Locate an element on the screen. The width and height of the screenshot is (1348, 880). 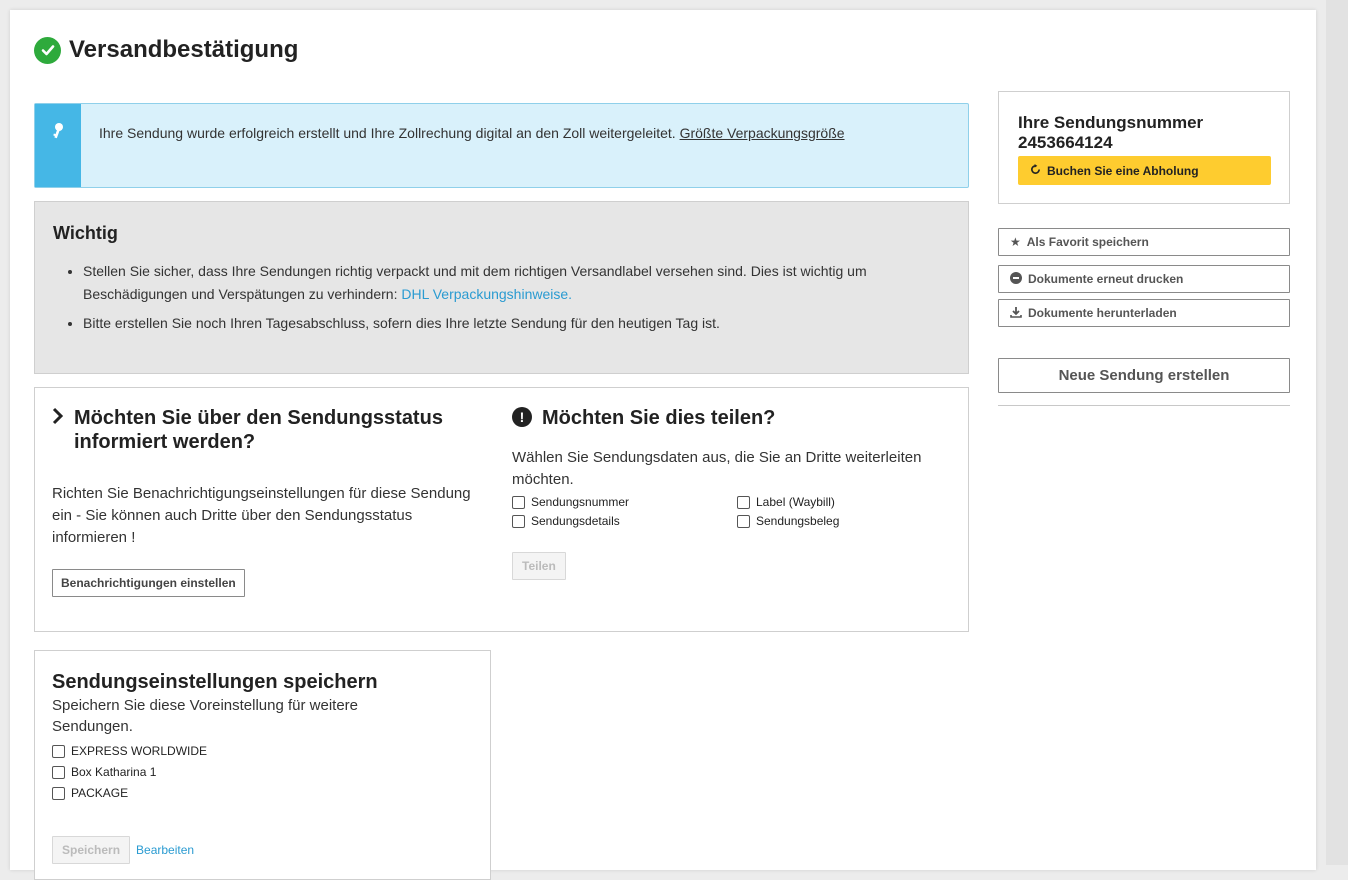
share-option-tracking-number: Sendungsnummer is located at coordinates (624, 502).